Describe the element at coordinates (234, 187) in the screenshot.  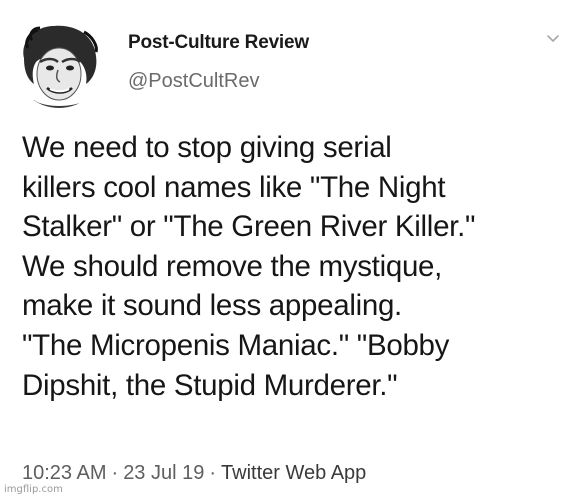
I see `tweet-text-line: killers cool names like "The Night` at that location.